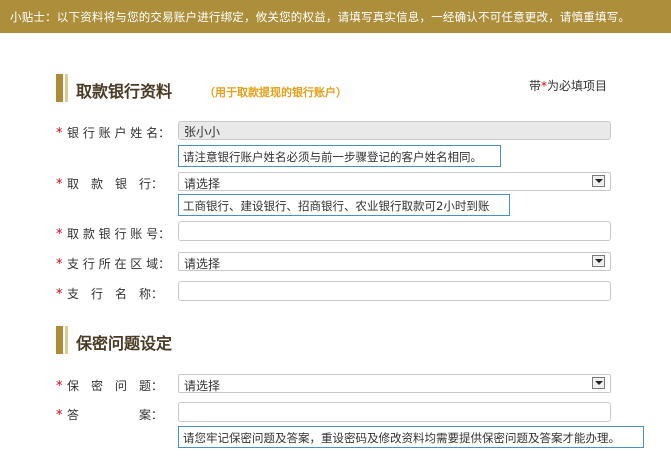  I want to click on bank-select-value: 请选择, so click(202, 184).